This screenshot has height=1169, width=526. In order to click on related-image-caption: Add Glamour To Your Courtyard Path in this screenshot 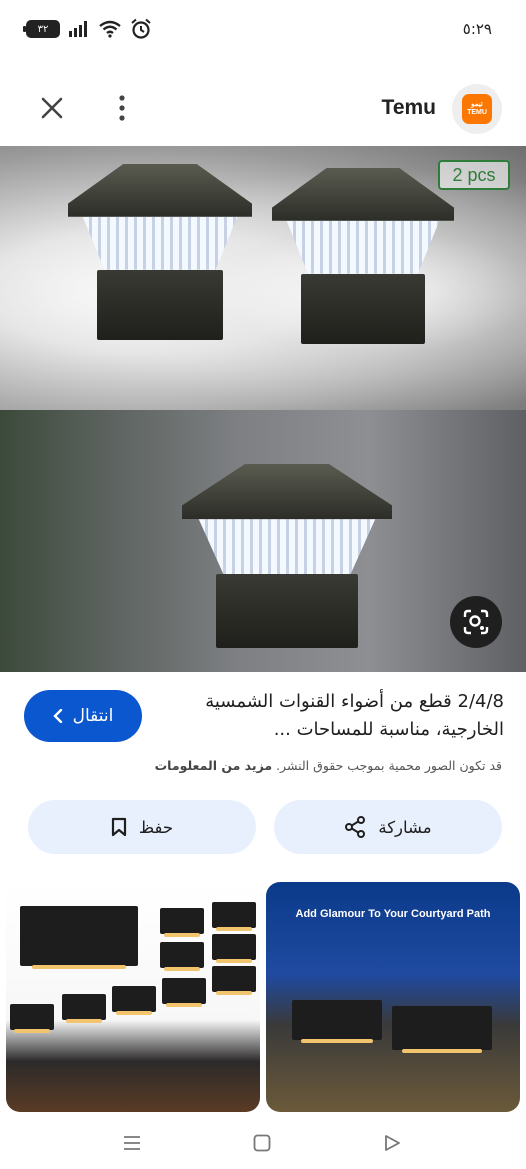, I will do `click(393, 914)`.